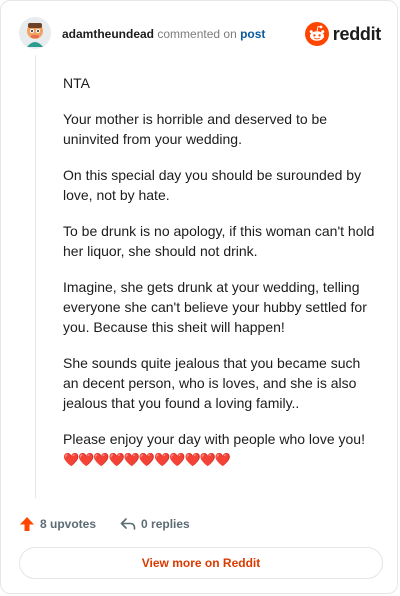 The width and height of the screenshot is (400, 596). What do you see at coordinates (197, 34) in the screenshot?
I see `commented-on-text: commented on` at bounding box center [197, 34].